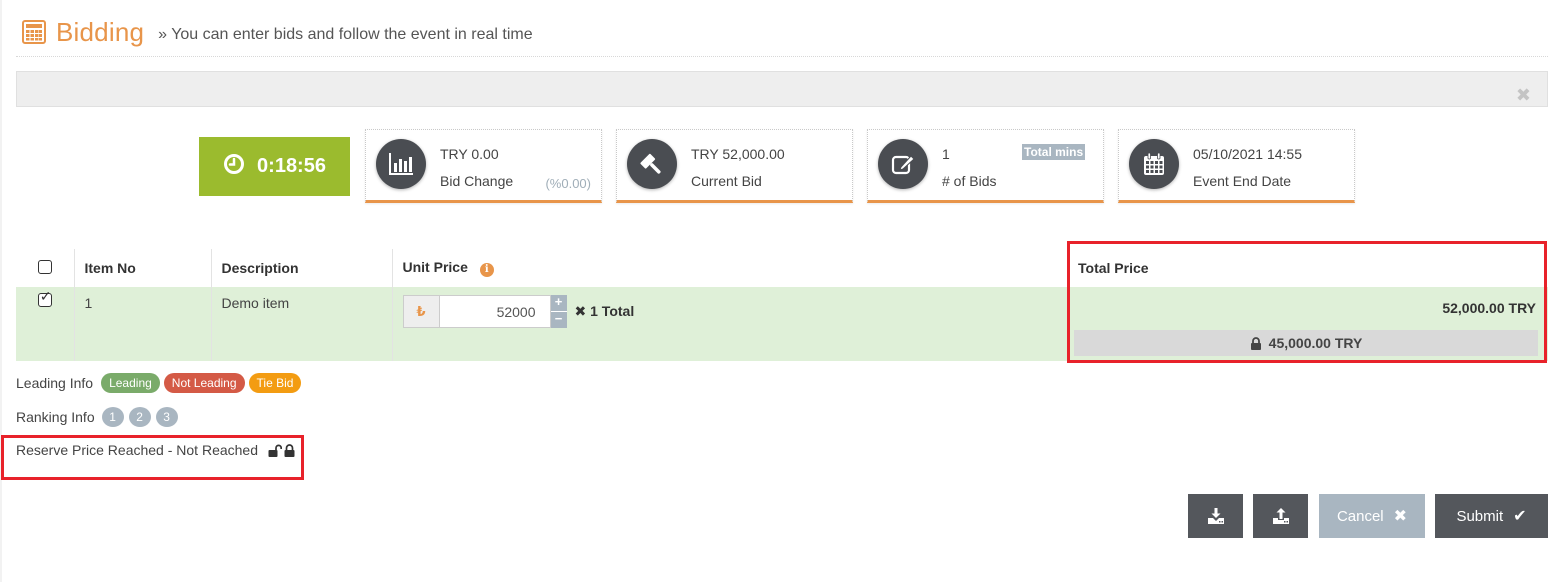 The width and height of the screenshot is (1554, 582). Describe the element at coordinates (142, 268) in the screenshot. I see `header-item-no: Item No` at that location.